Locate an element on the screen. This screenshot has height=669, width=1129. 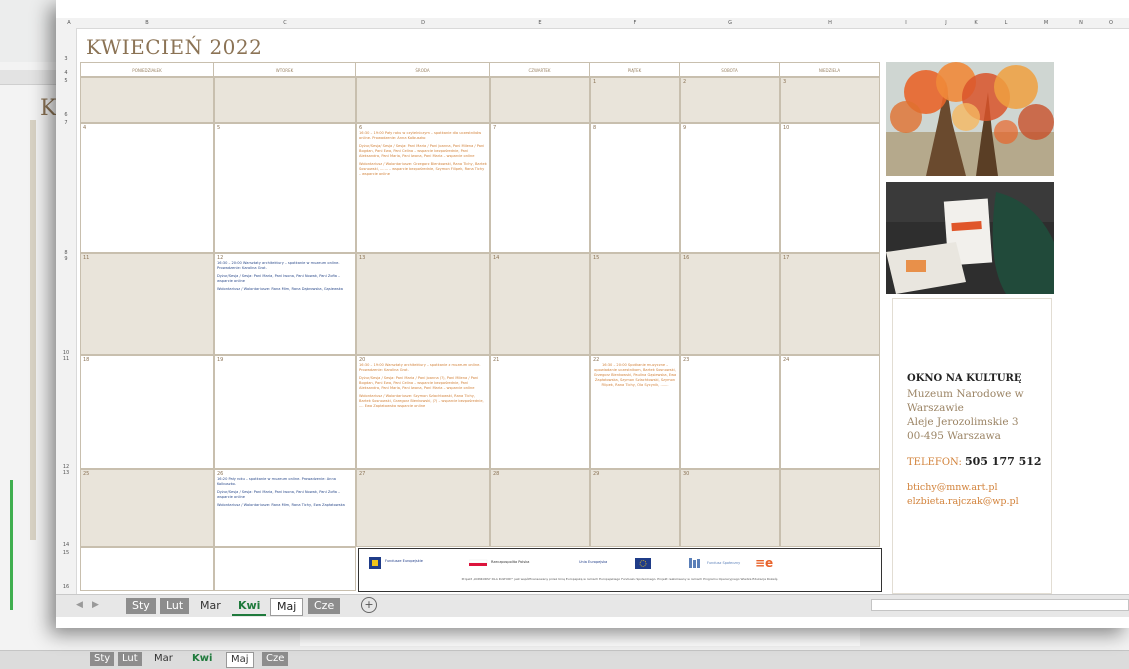
col-header-a: A is located at coordinates (69, 23).